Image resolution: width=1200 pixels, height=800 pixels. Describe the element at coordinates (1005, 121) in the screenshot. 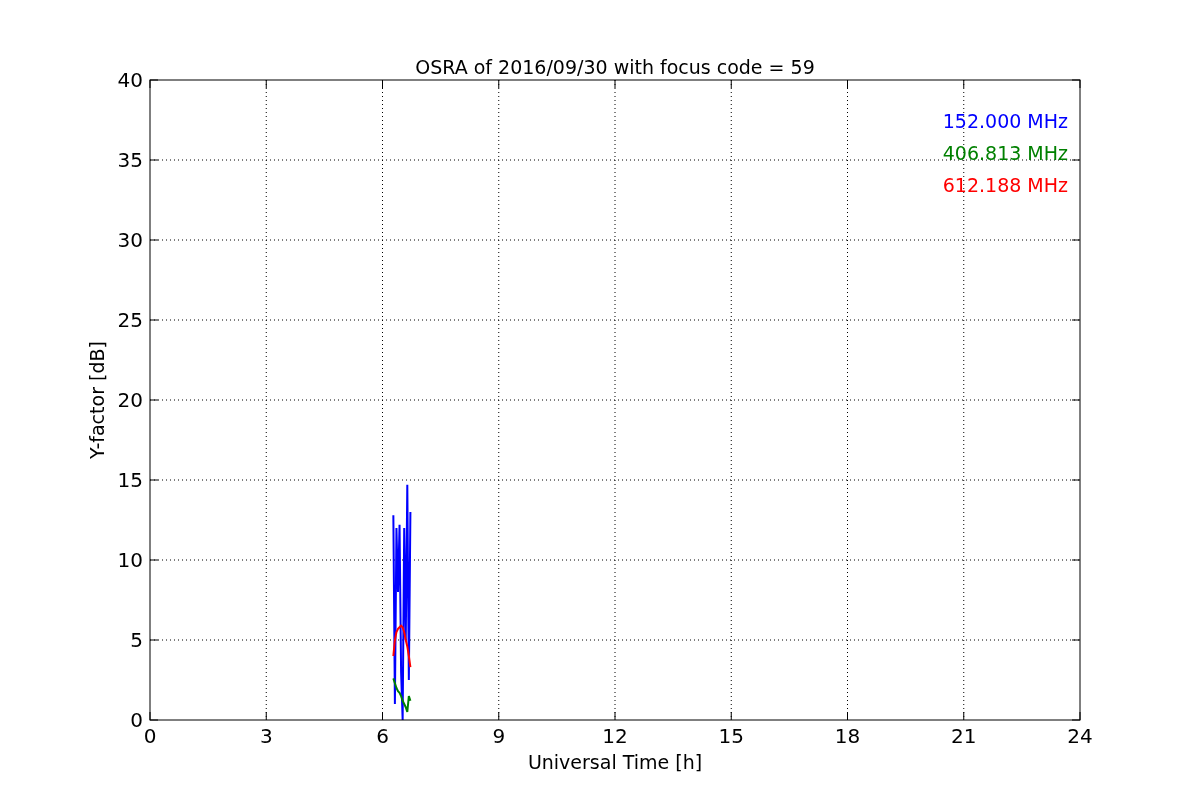

I see `legend-label: 152.000 MHz` at that location.